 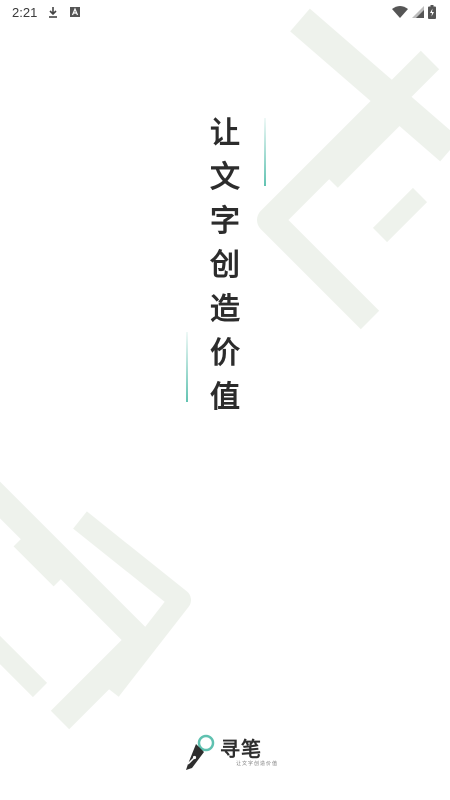 What do you see at coordinates (225, 12) in the screenshot?
I see `status-bar: 2:21` at bounding box center [225, 12].